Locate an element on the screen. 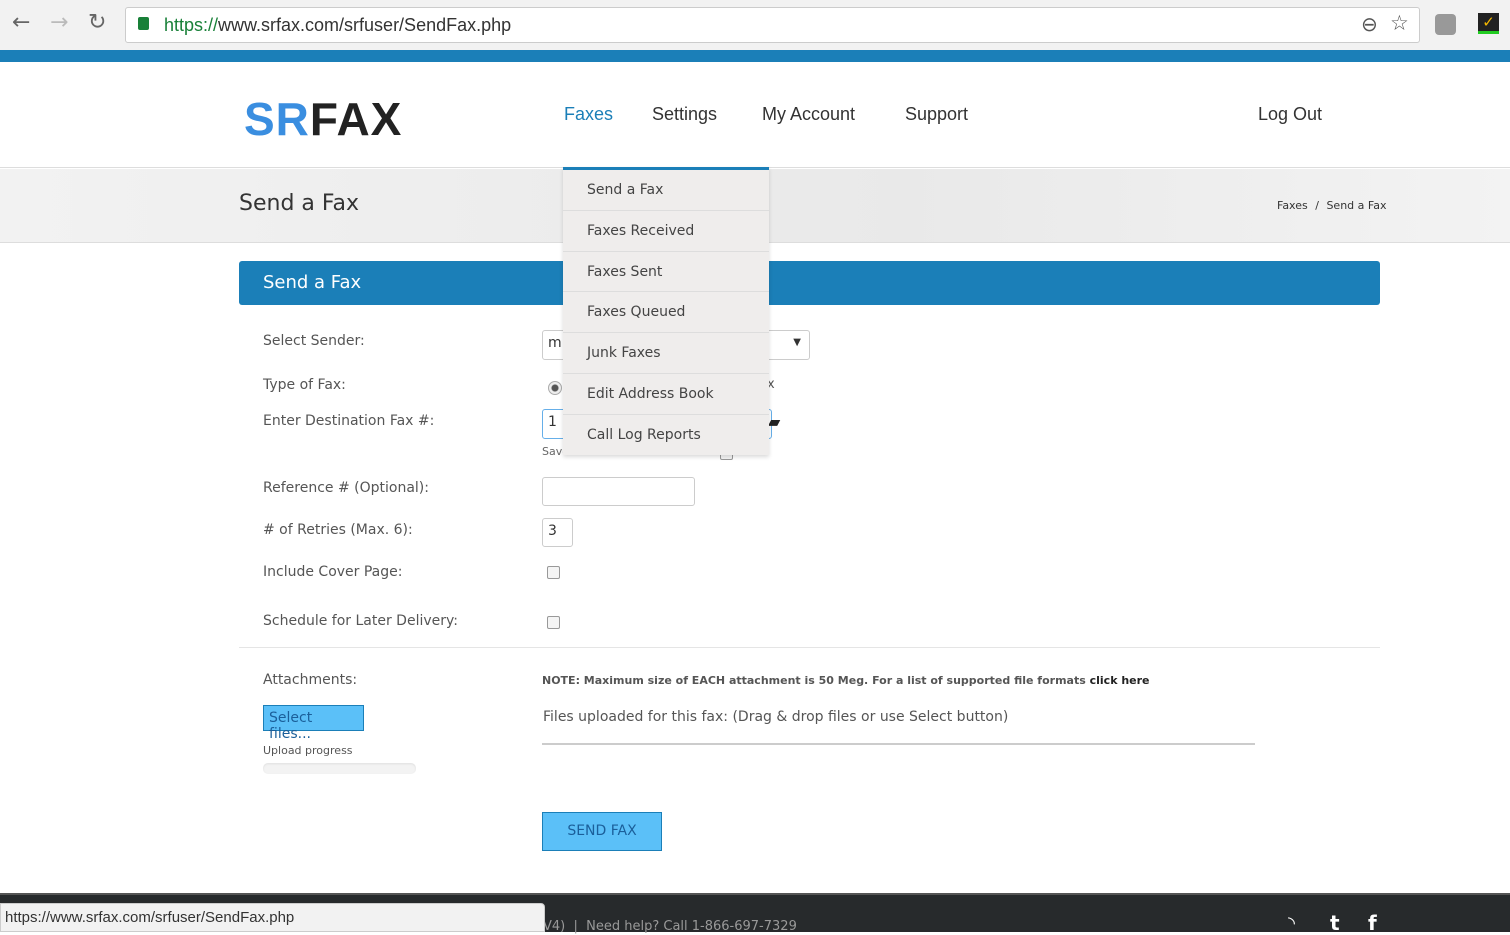 The height and width of the screenshot is (935, 1510). menu-send-a-fax: Send a Fax is located at coordinates (666, 190).